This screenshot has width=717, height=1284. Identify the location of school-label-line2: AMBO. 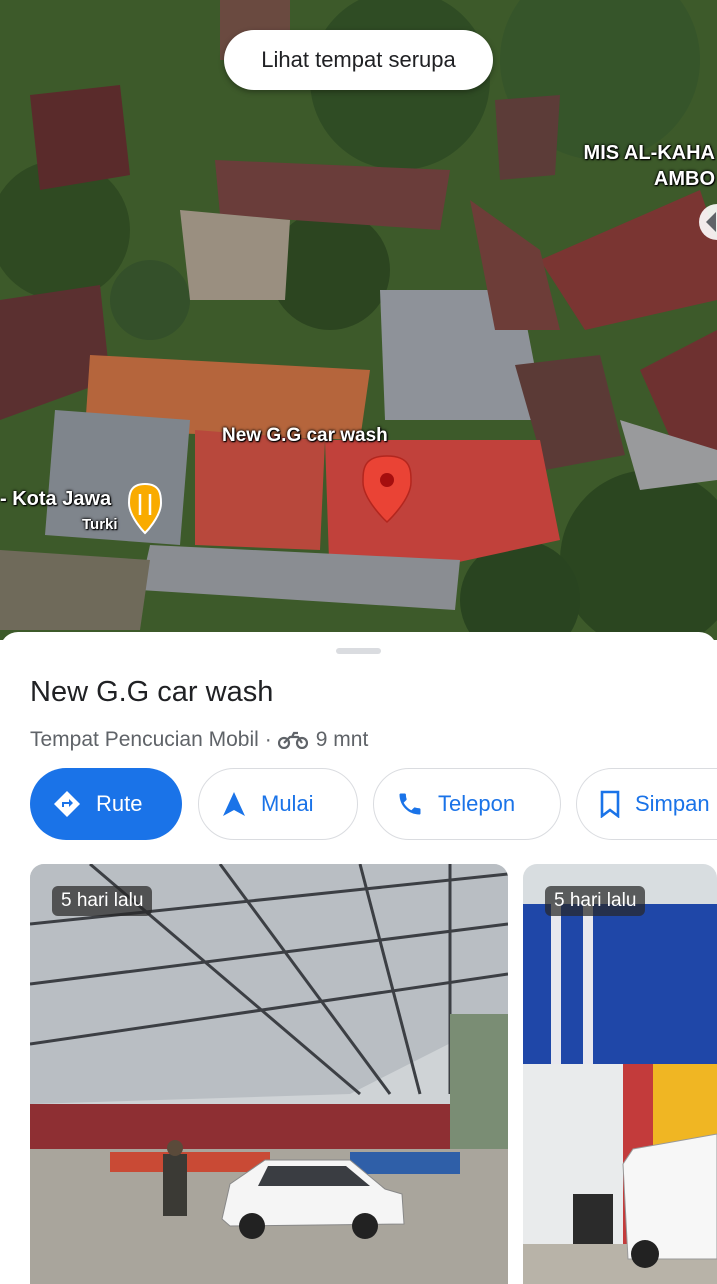
(684, 179).